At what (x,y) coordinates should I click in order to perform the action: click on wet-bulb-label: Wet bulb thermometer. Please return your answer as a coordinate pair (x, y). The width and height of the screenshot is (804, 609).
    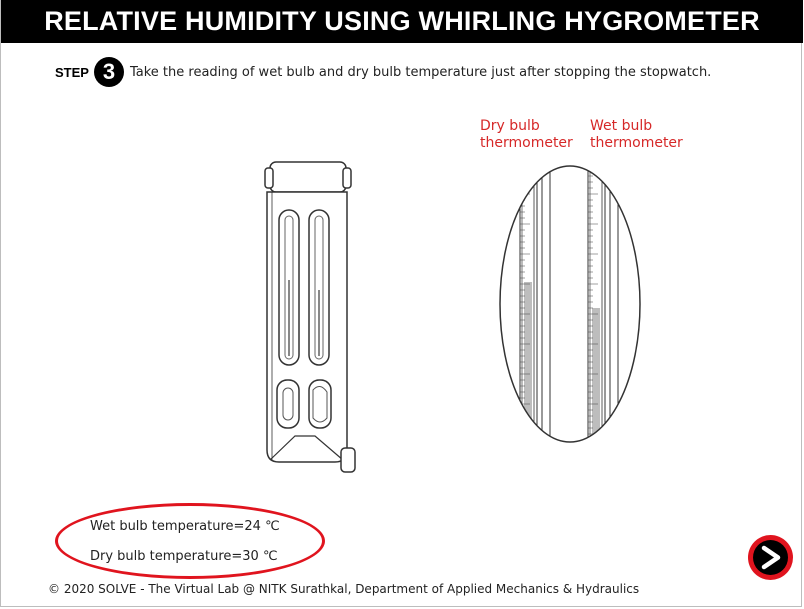
    Looking at the image, I should click on (636, 135).